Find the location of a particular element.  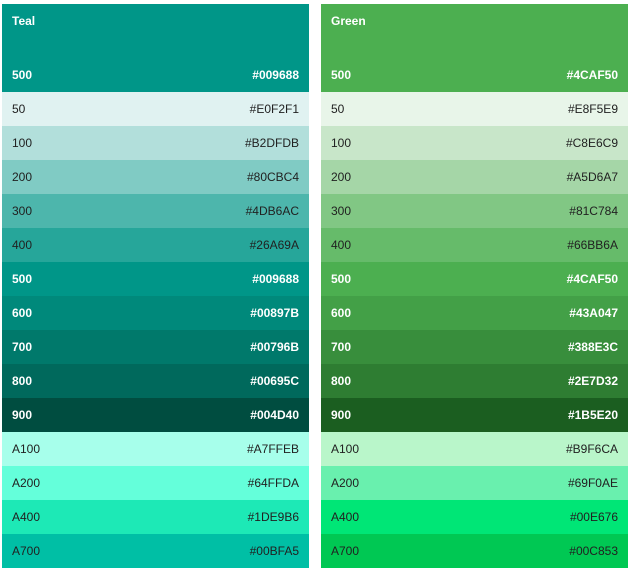

swatch-hex-label: #00897B is located at coordinates (274, 313).